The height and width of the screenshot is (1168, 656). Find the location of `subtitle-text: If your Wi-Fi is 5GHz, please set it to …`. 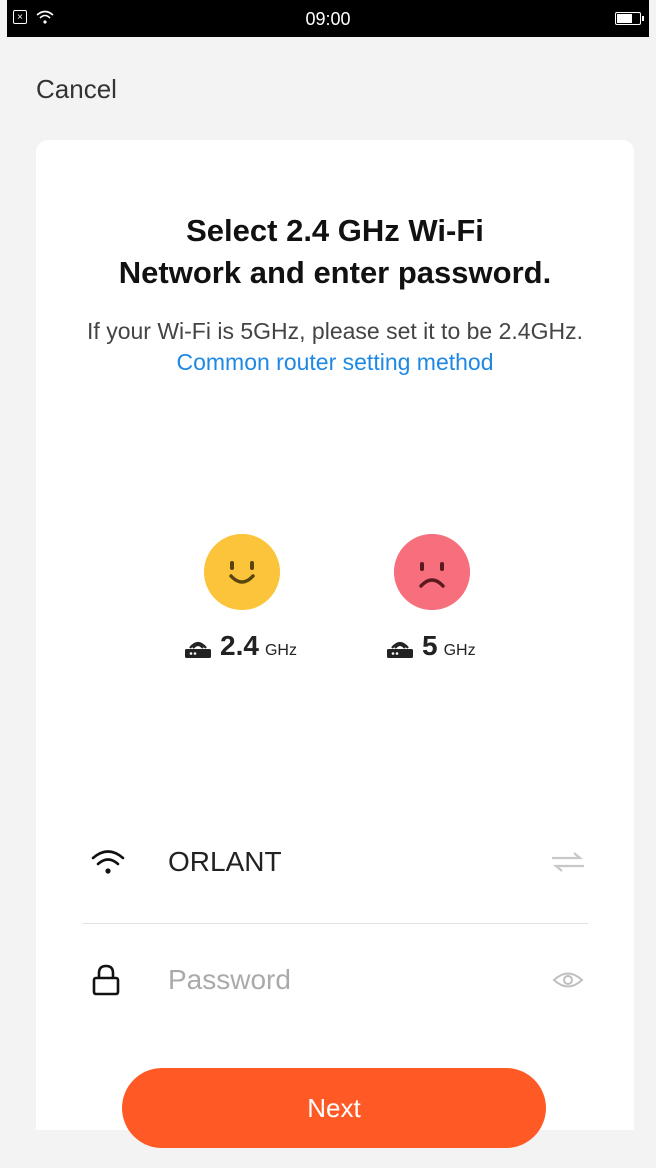

subtitle-text: If your Wi-Fi is 5GHz, please set it to … is located at coordinates (335, 331).